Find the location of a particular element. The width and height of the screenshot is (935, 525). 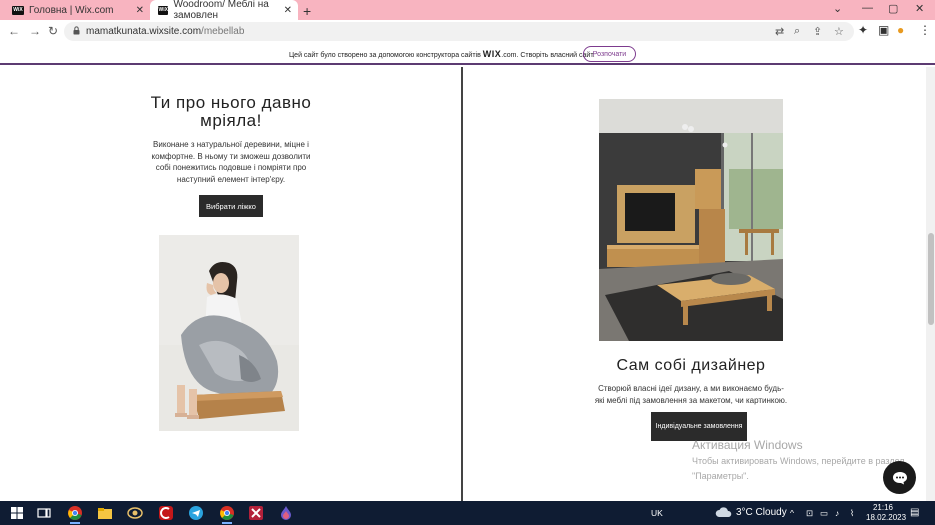

minimize-icon: — is located at coordinates (867, 8).